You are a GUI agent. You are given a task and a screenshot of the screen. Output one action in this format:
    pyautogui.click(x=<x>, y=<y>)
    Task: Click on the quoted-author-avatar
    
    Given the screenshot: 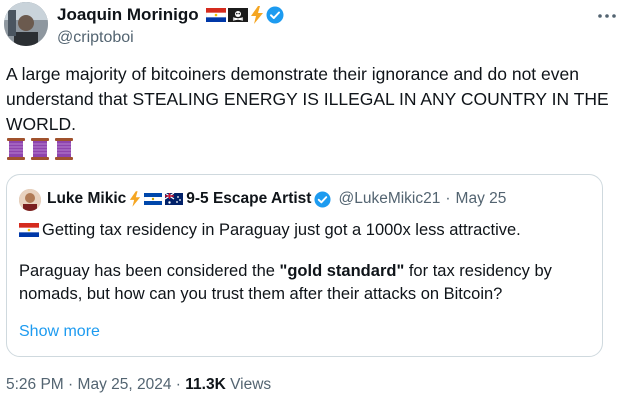 What is the action you would take?
    pyautogui.click(x=30, y=200)
    